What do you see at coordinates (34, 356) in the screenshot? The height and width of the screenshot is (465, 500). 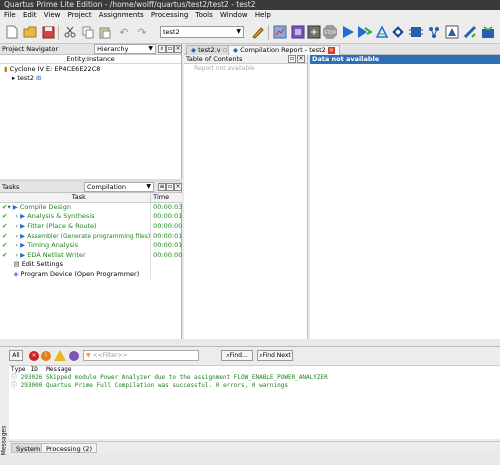 I see `error-filter-icon: ×` at bounding box center [34, 356].